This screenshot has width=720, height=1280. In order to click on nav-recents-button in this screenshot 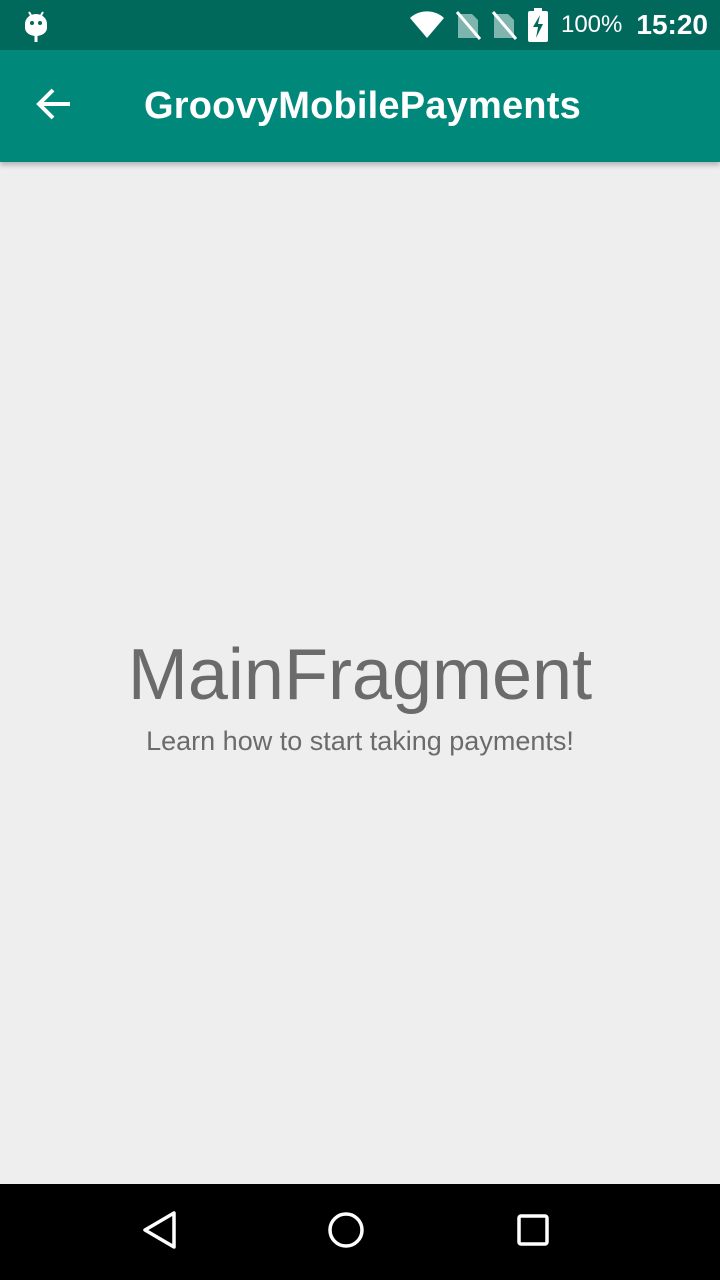, I will do `click(533, 1232)`.